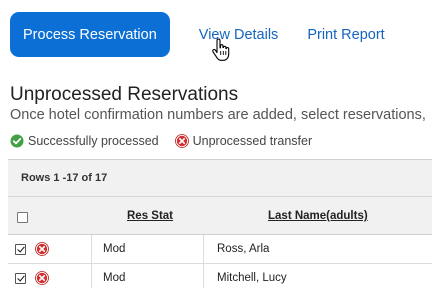 The height and width of the screenshot is (288, 432). I want to click on col-header-last-name: Last Name(adults), so click(318, 216).